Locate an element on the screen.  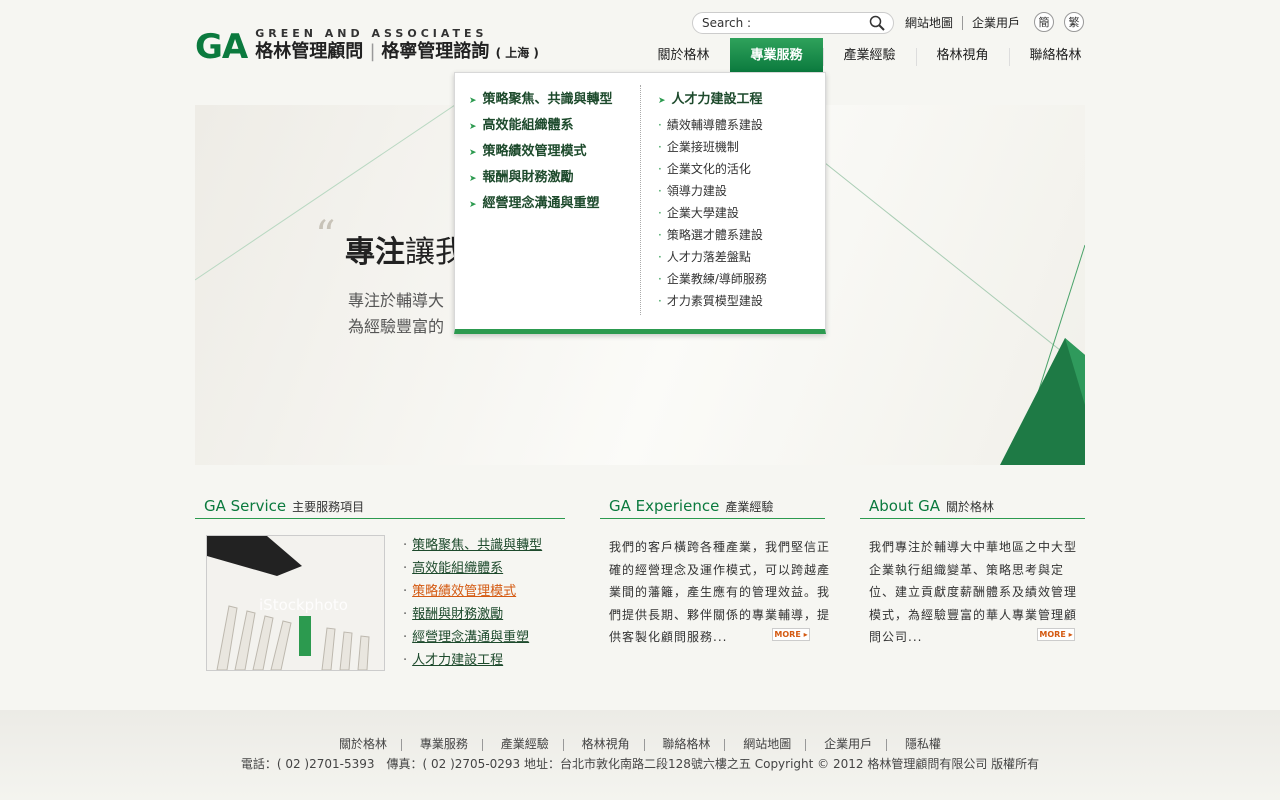
service-link-talent: 人才力建設工程 is located at coordinates (472, 663).